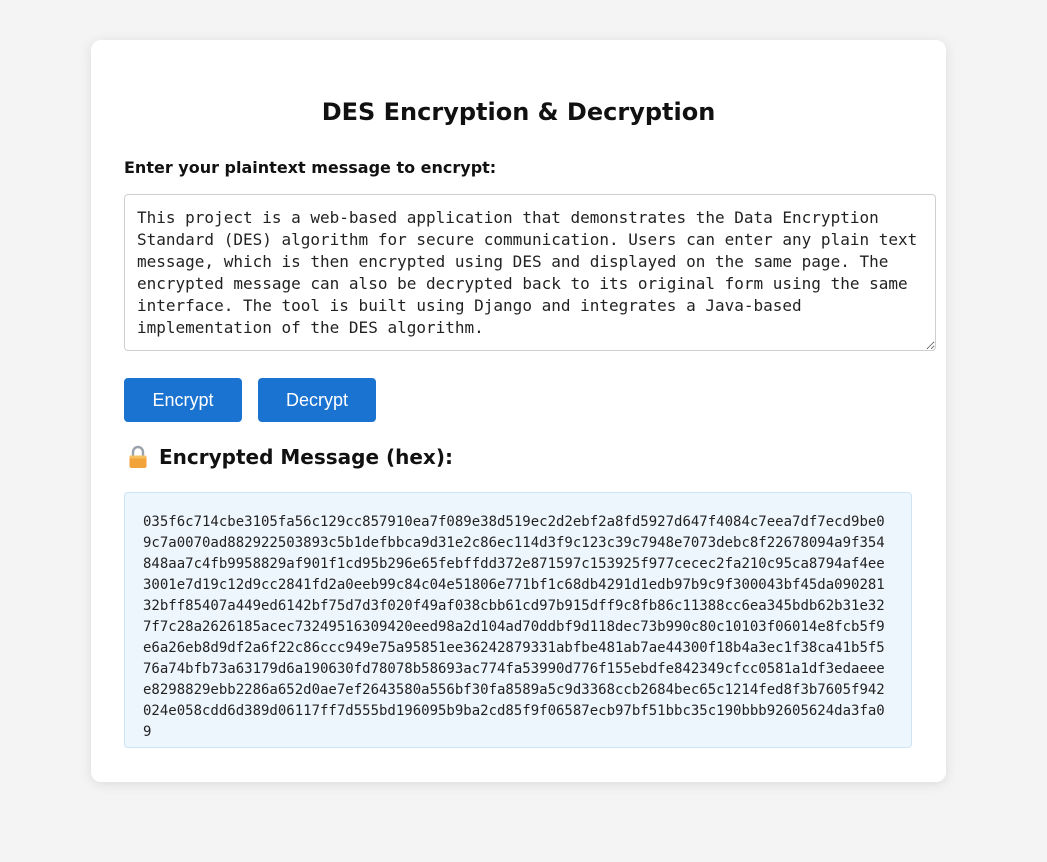 The height and width of the screenshot is (862, 1047). Describe the element at coordinates (306, 457) in the screenshot. I see `result-heading-text: Encrypted Message (hex):` at that location.